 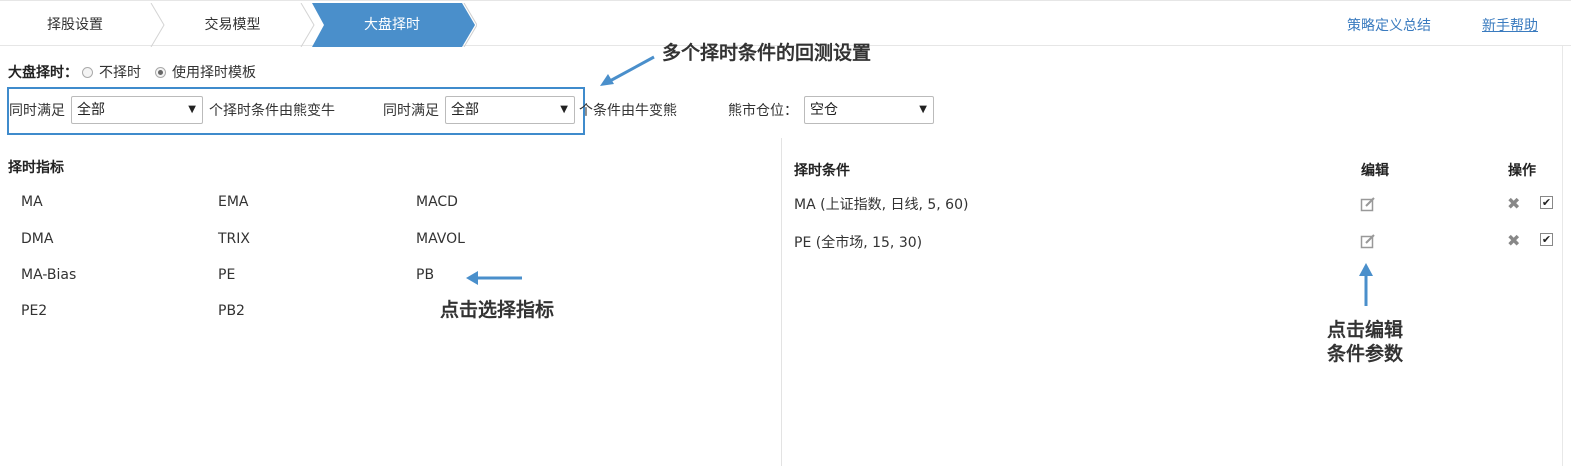 I want to click on step-market-timing: 大盘择时, so click(x=392, y=25).